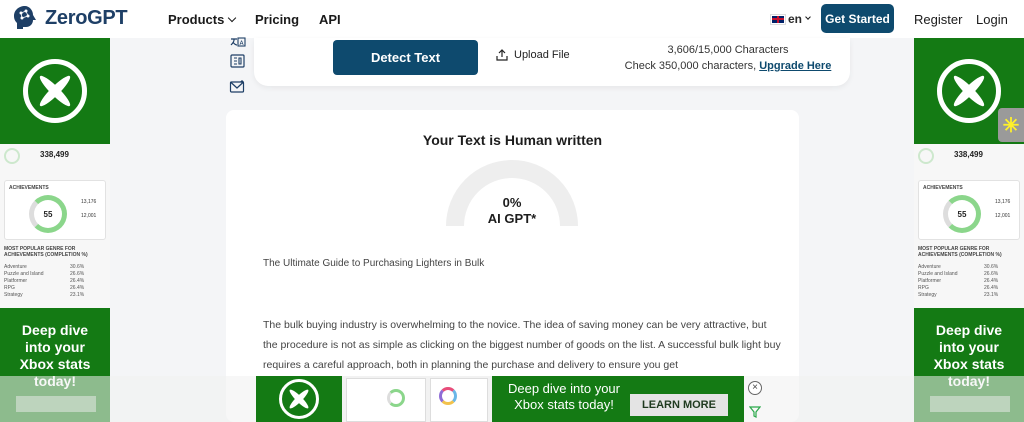 This screenshot has width=1024, height=422. I want to click on mail-icon, so click(237, 86).